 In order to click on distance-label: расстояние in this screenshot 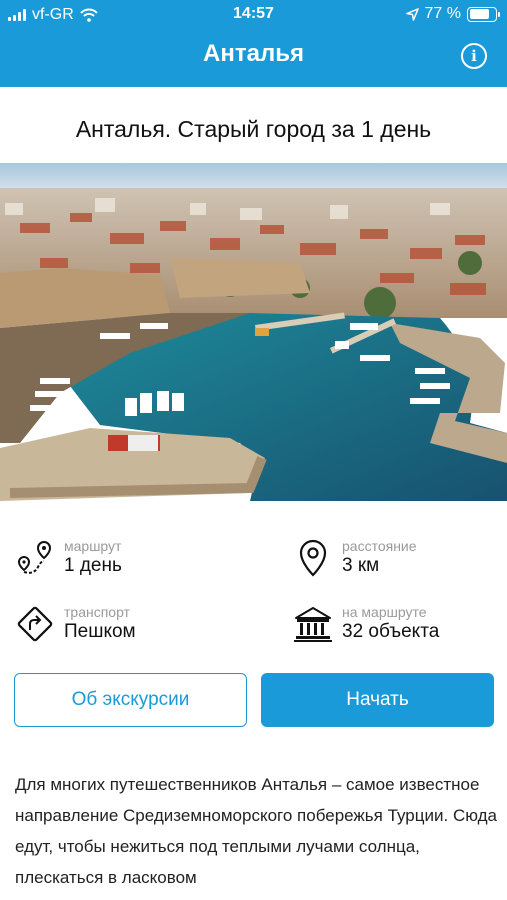, I will do `click(379, 546)`.